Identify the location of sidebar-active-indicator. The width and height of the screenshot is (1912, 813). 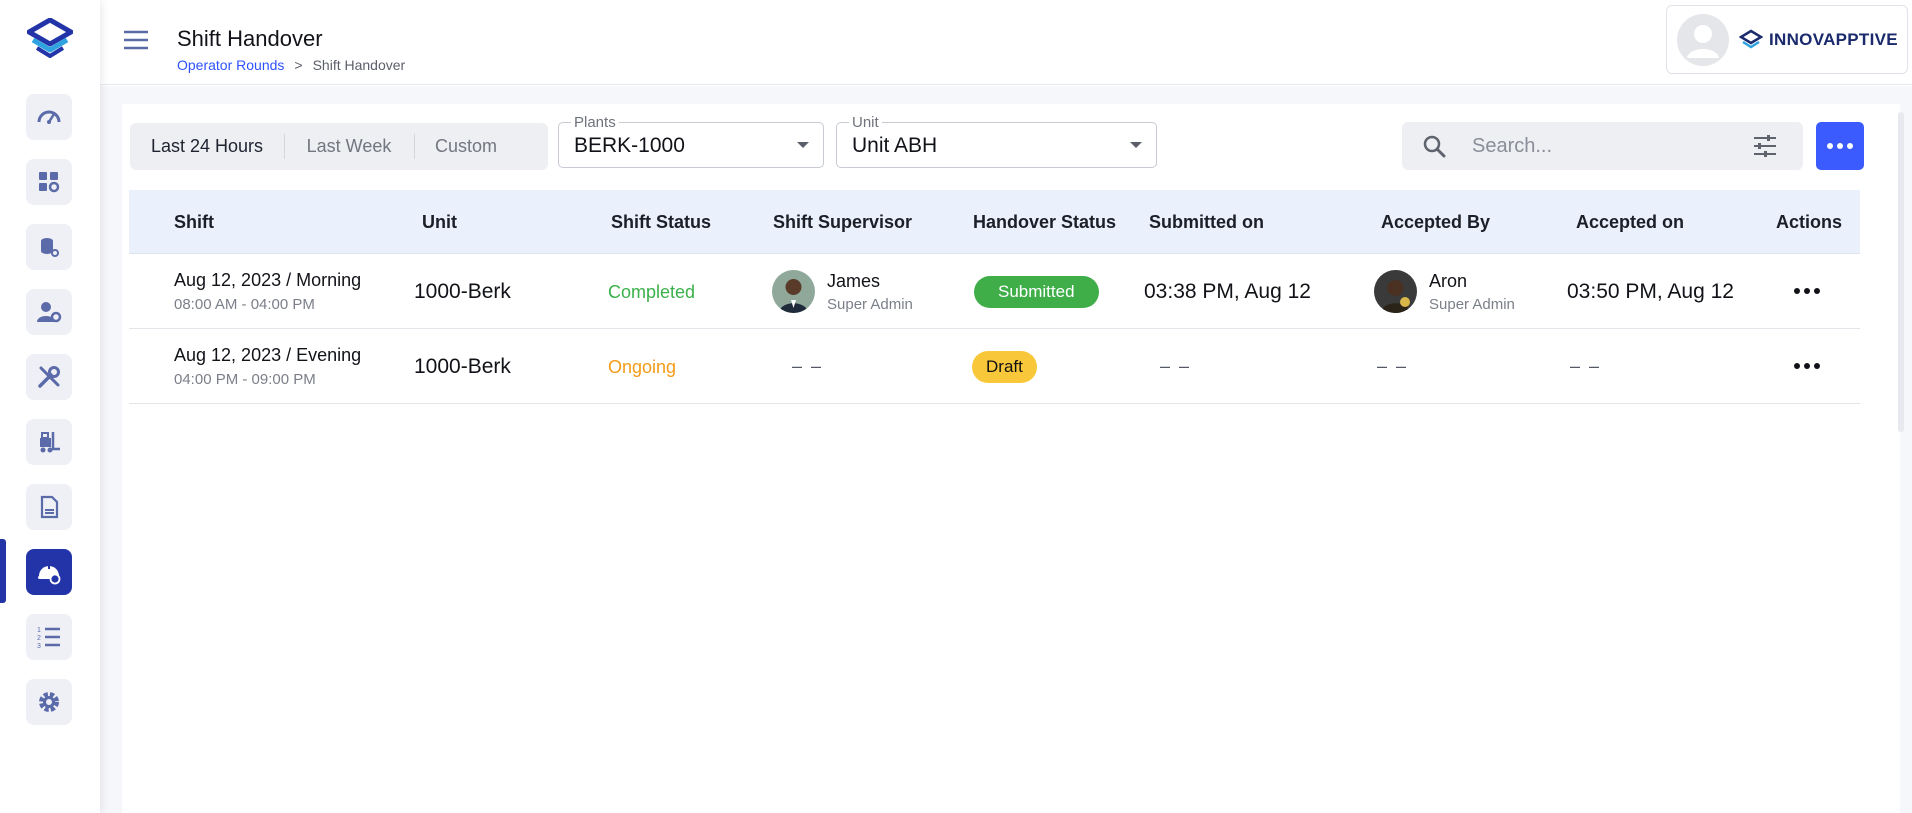
(3, 571).